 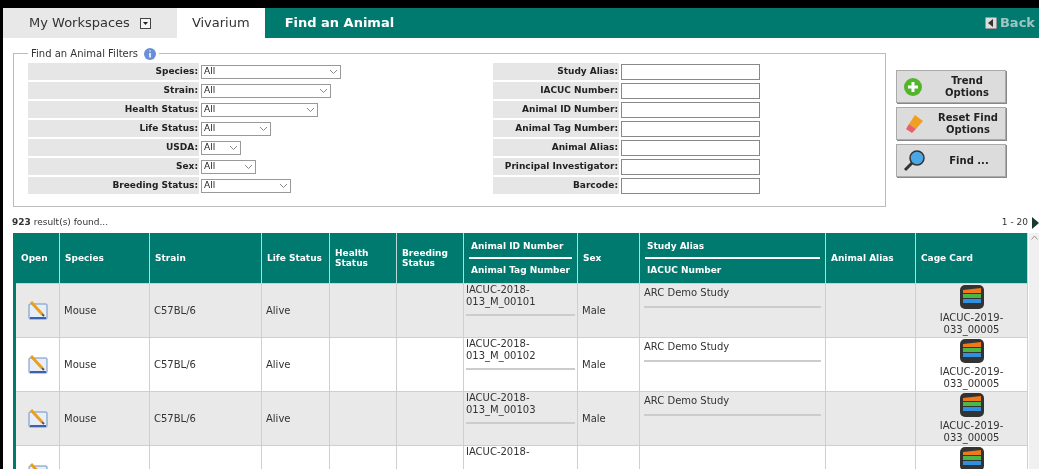 What do you see at coordinates (79, 23) in the screenshot?
I see `workspaces-label: My Workspaces` at bounding box center [79, 23].